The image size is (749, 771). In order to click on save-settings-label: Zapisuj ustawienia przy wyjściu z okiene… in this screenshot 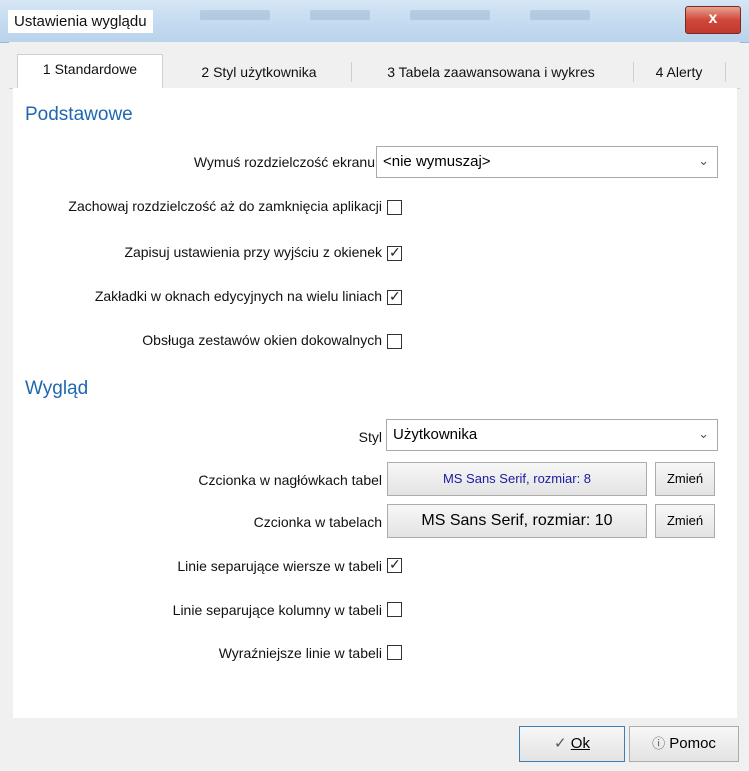, I will do `click(253, 252)`.